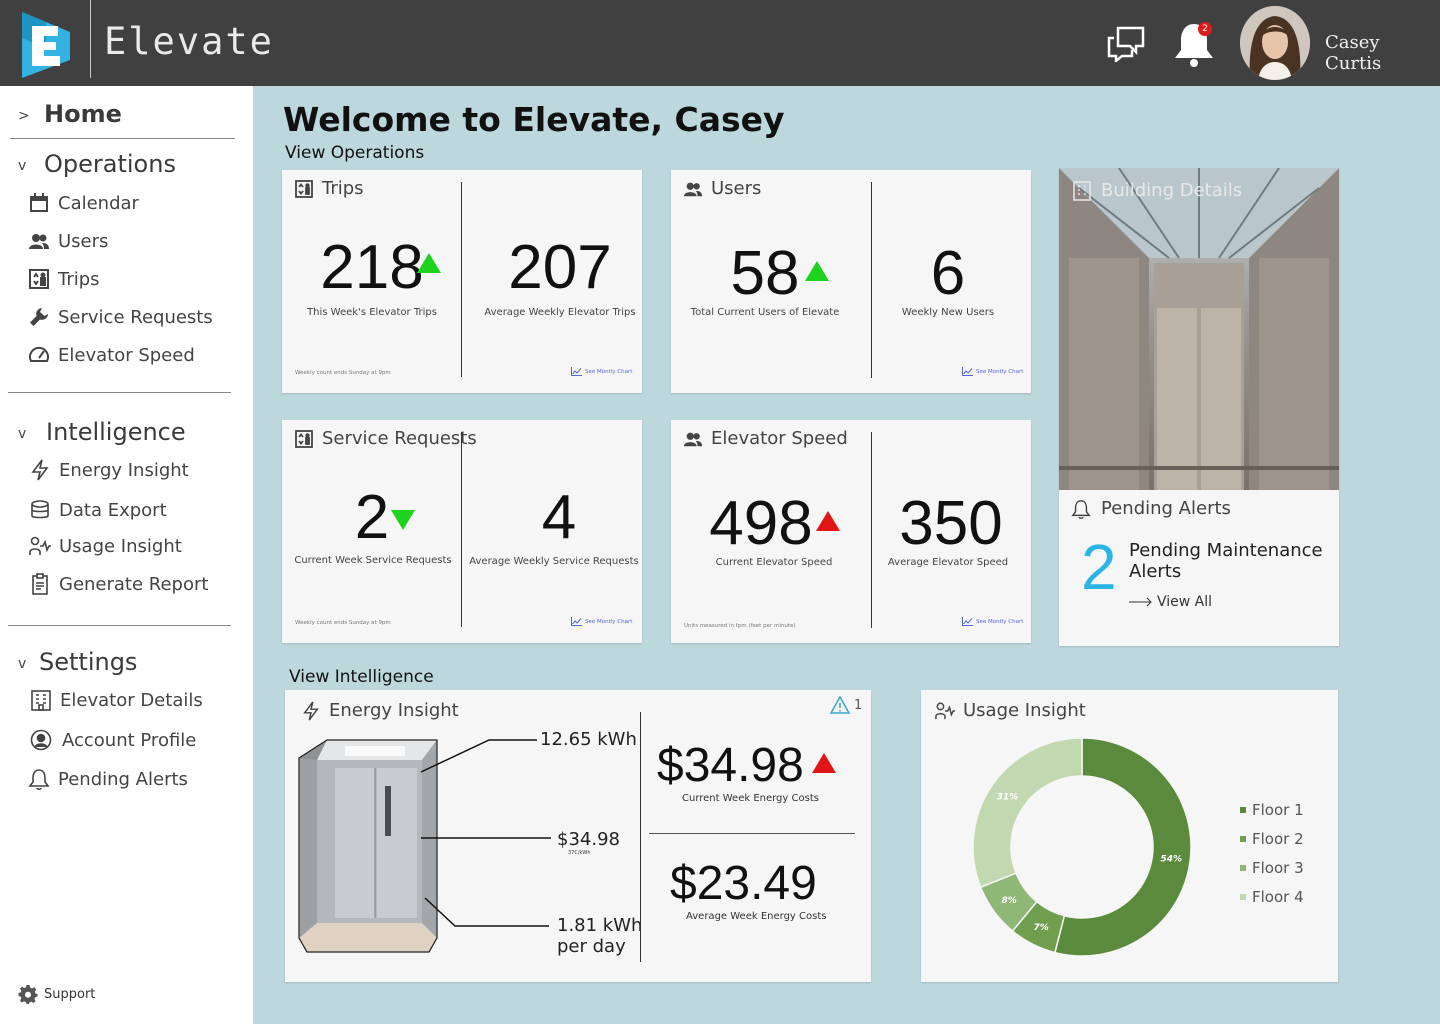  Describe the element at coordinates (740, 626) in the screenshot. I see `speed-footnote: Units measured in fpm (feet per minute)` at that location.